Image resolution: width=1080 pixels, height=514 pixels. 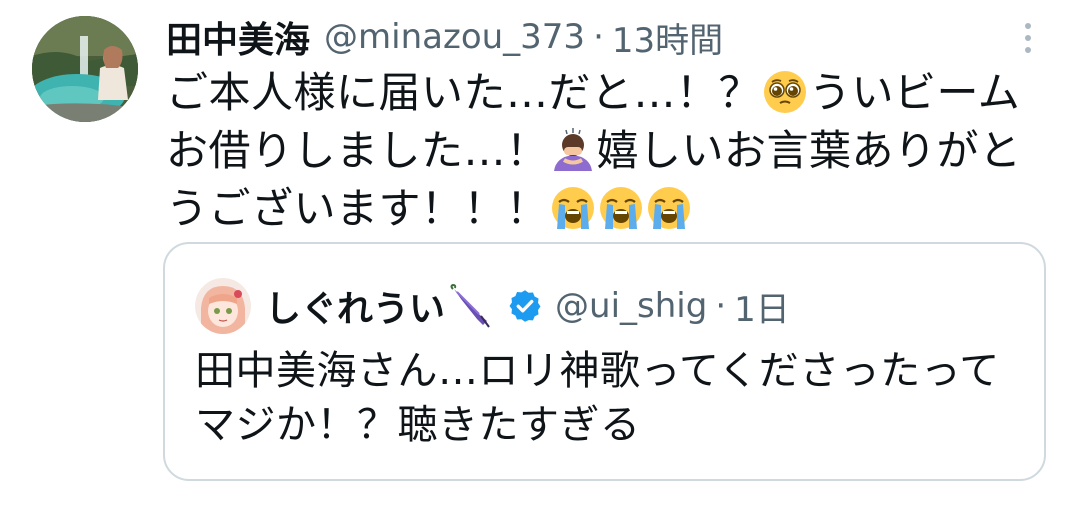 I want to click on author-display-name: 田中美海, so click(x=238, y=37).